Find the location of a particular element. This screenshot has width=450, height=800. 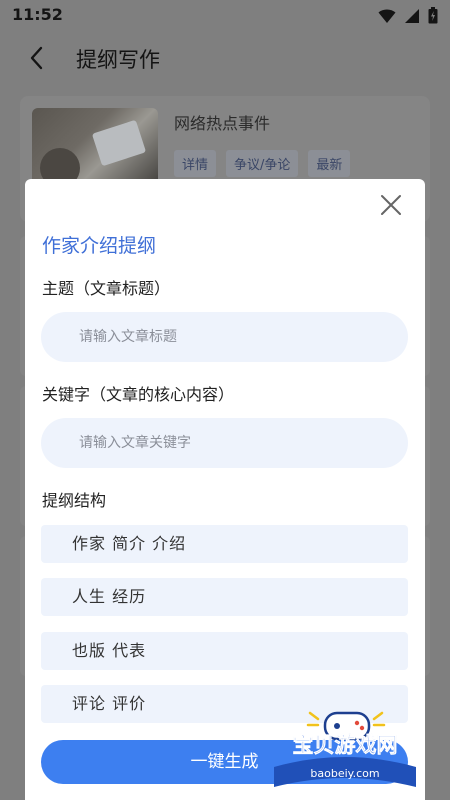

outline-item: 作家 简介 介绍 is located at coordinates (224, 544).